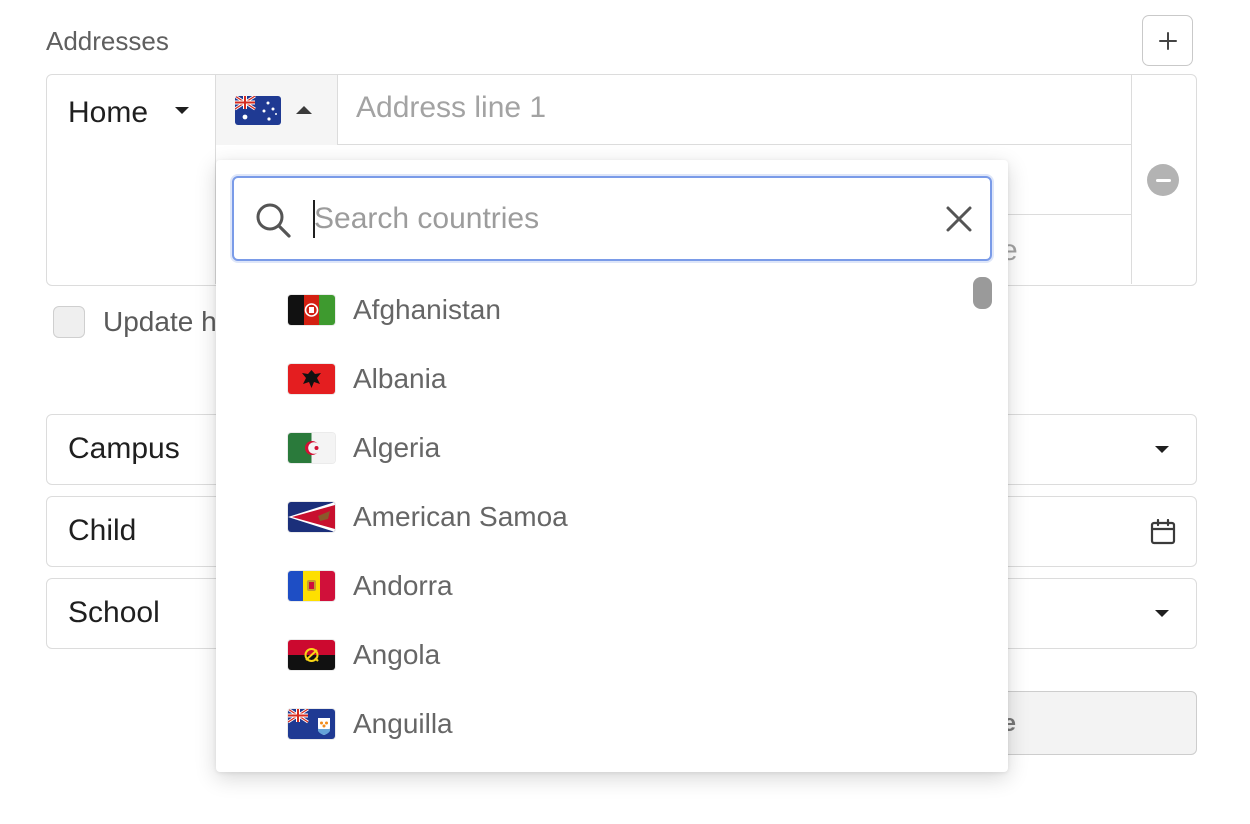 The image size is (1250, 824). What do you see at coordinates (107, 41) in the screenshot?
I see `addresses-heading: Addresses` at bounding box center [107, 41].